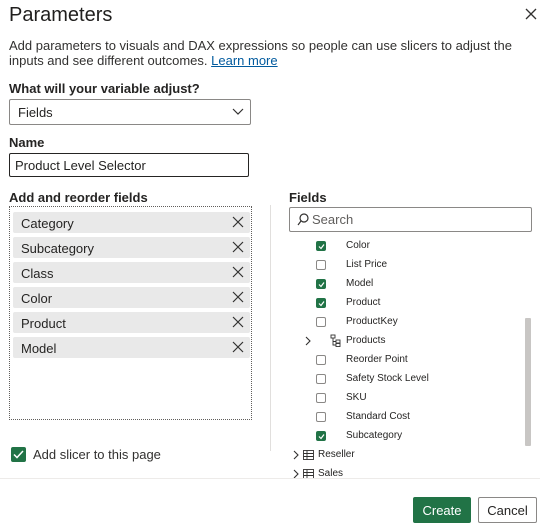 The width and height of the screenshot is (540, 529). What do you see at coordinates (409, 455) in the screenshot?
I see `tree-item-reseller-table: Reseller` at bounding box center [409, 455].